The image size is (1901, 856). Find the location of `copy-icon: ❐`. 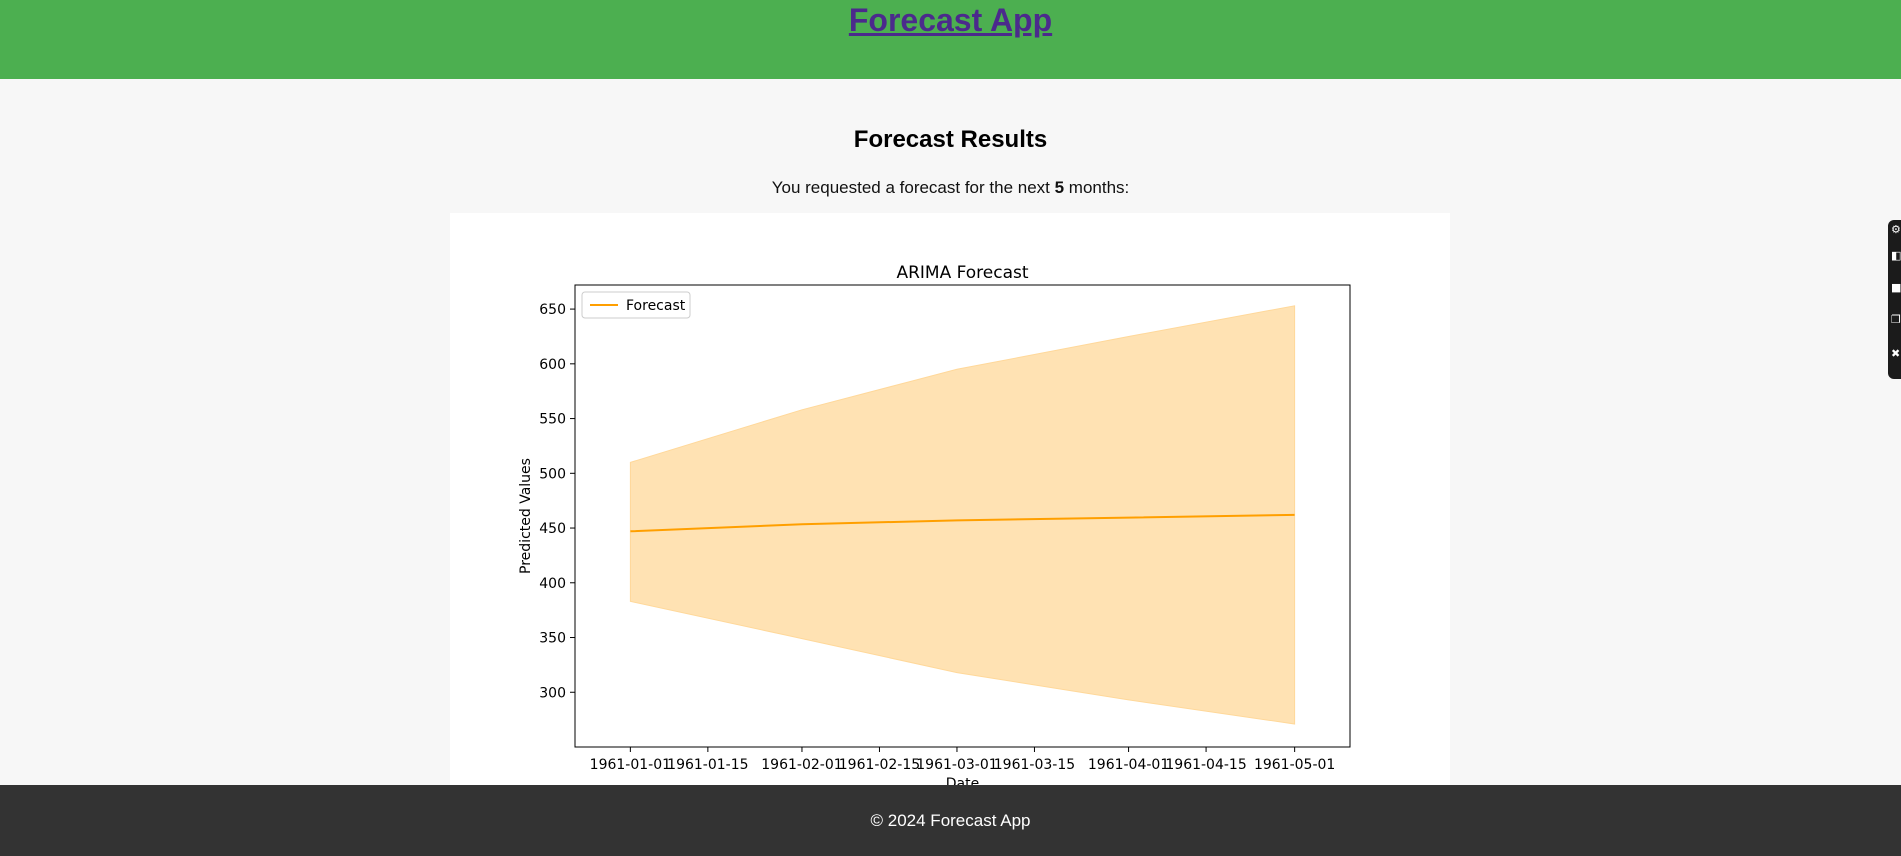

copy-icon: ❐ is located at coordinates (1896, 320).